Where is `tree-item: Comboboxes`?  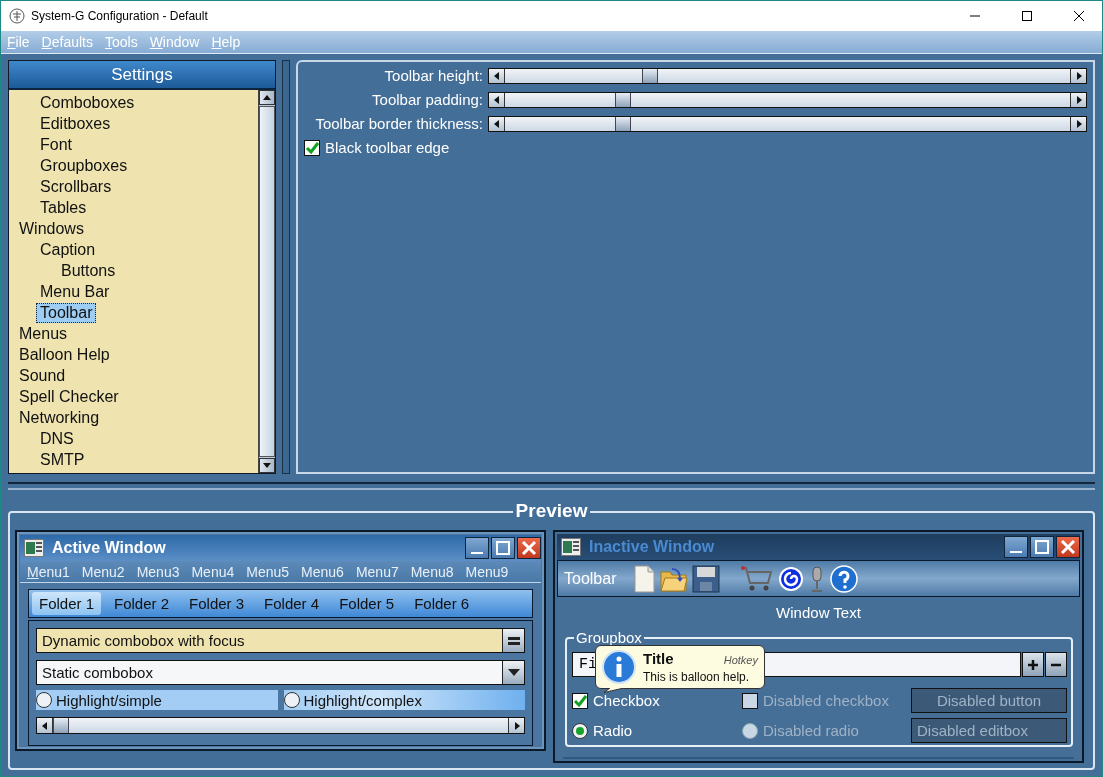 tree-item: Comboboxes is located at coordinates (87, 102).